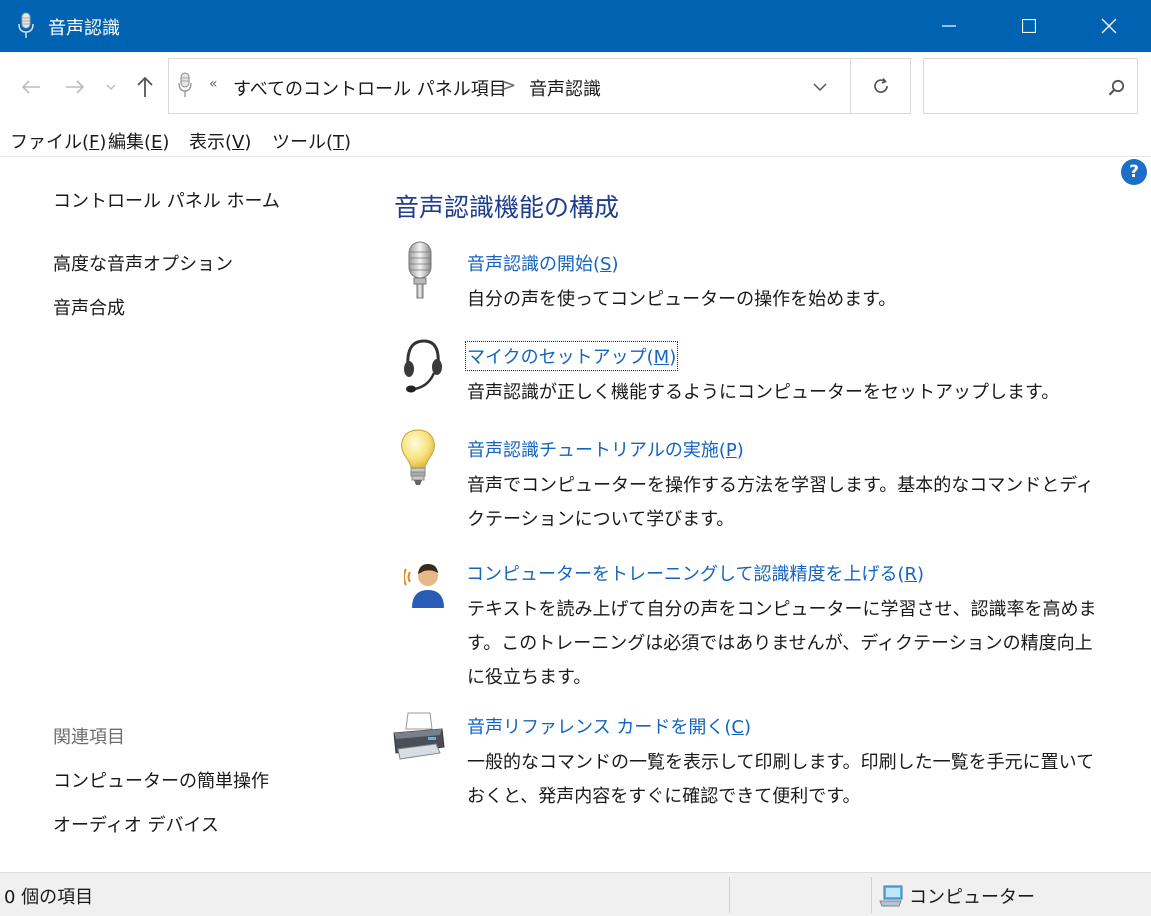 This screenshot has width=1151, height=916. What do you see at coordinates (136, 824) in the screenshot?
I see `audio-devices-link: オーディオ デバイス` at bounding box center [136, 824].